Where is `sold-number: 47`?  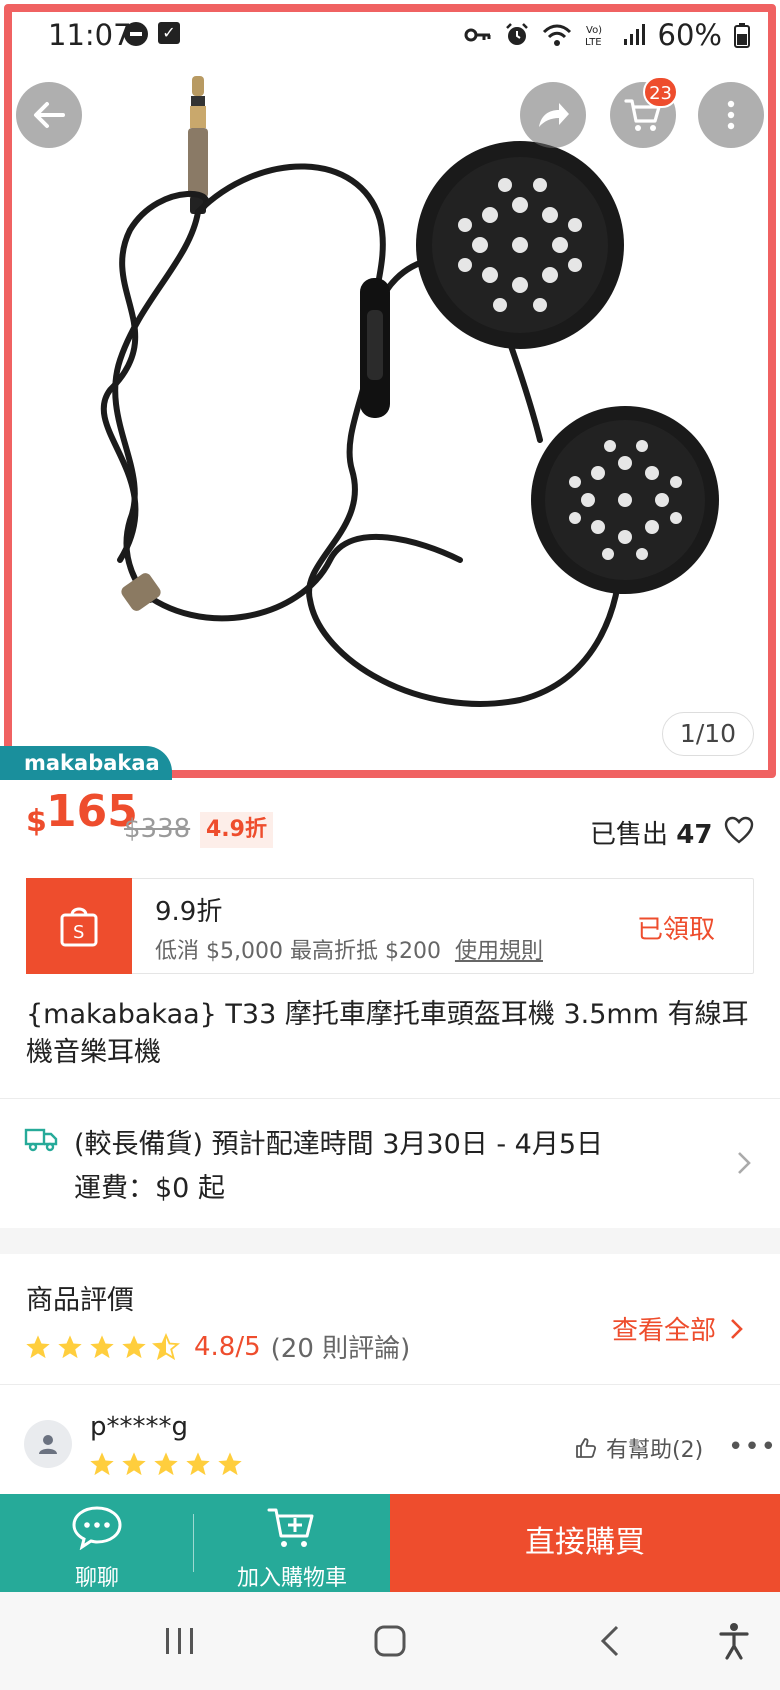 sold-number: 47 is located at coordinates (694, 835).